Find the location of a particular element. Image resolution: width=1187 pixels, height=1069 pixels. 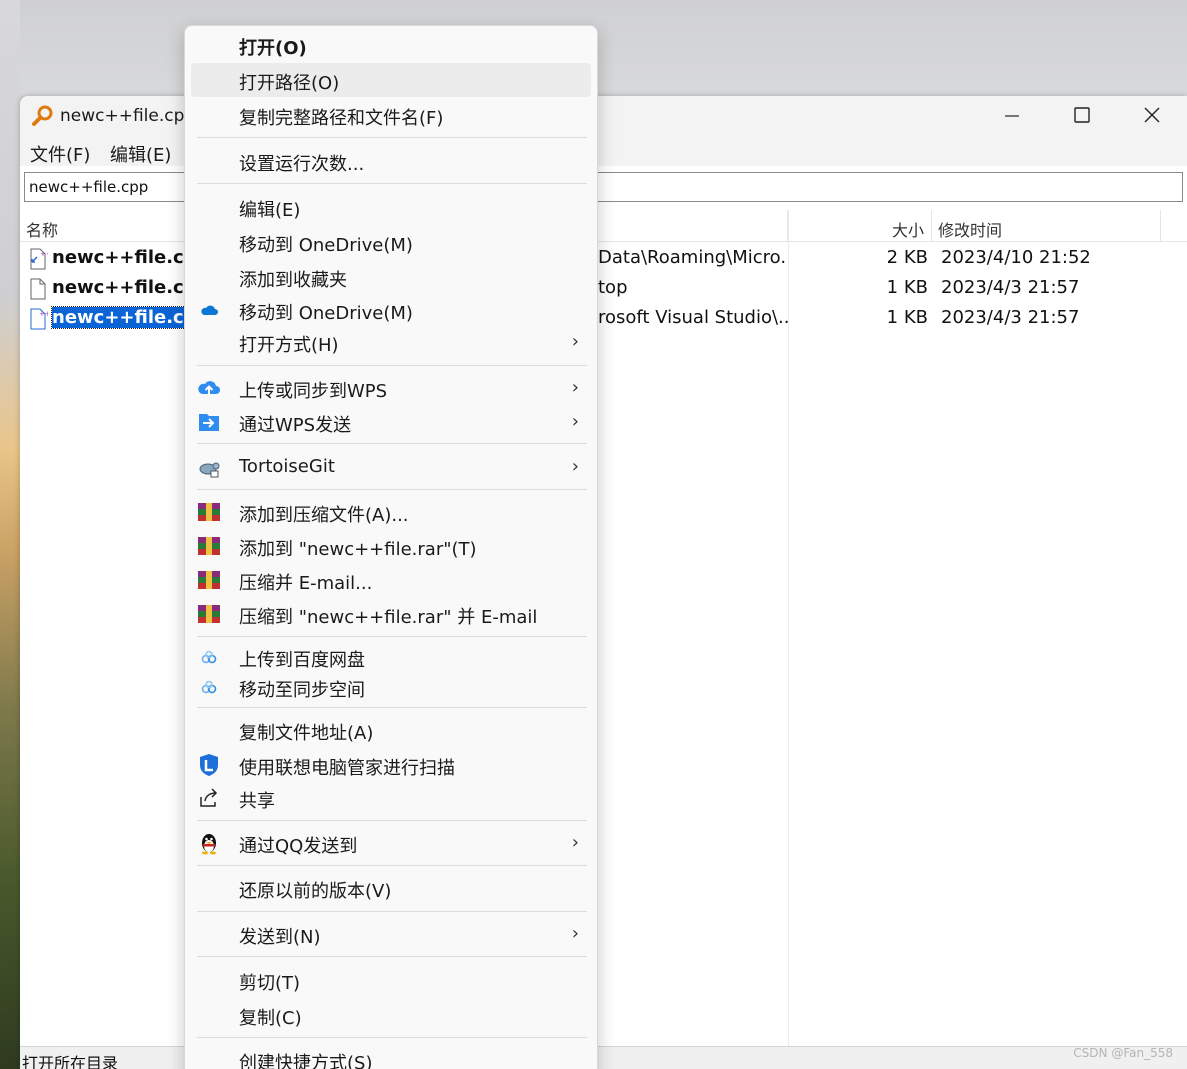

menu-item-copy: 复制(C) is located at coordinates (391, 1015).